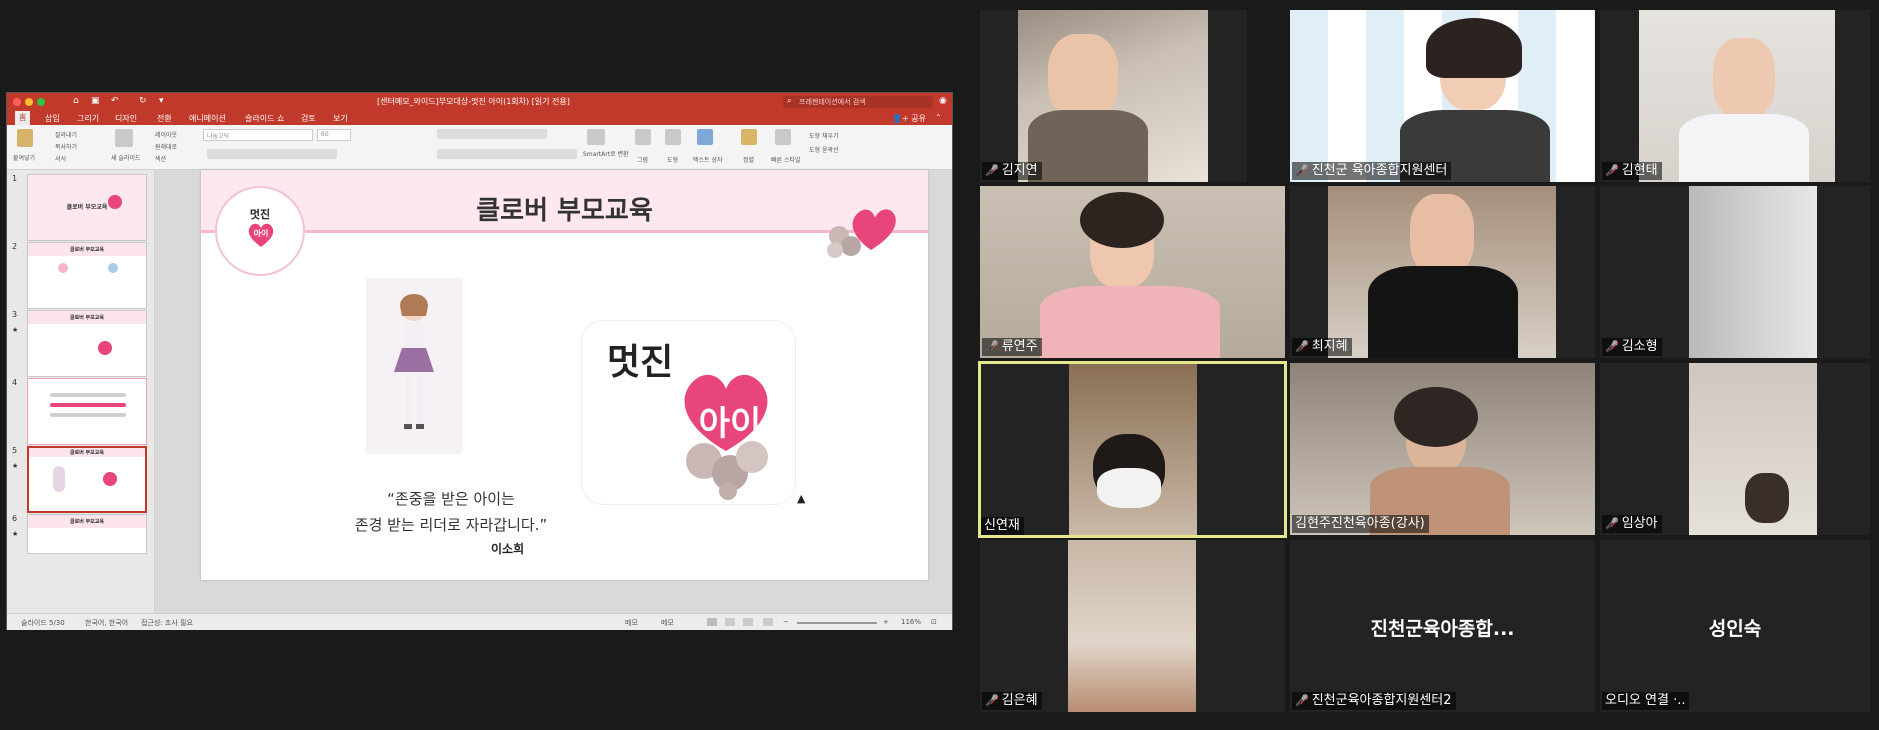 This screenshot has height=730, width=1879. Describe the element at coordinates (41, 102) in the screenshot. I see `zoom-window-button` at that location.